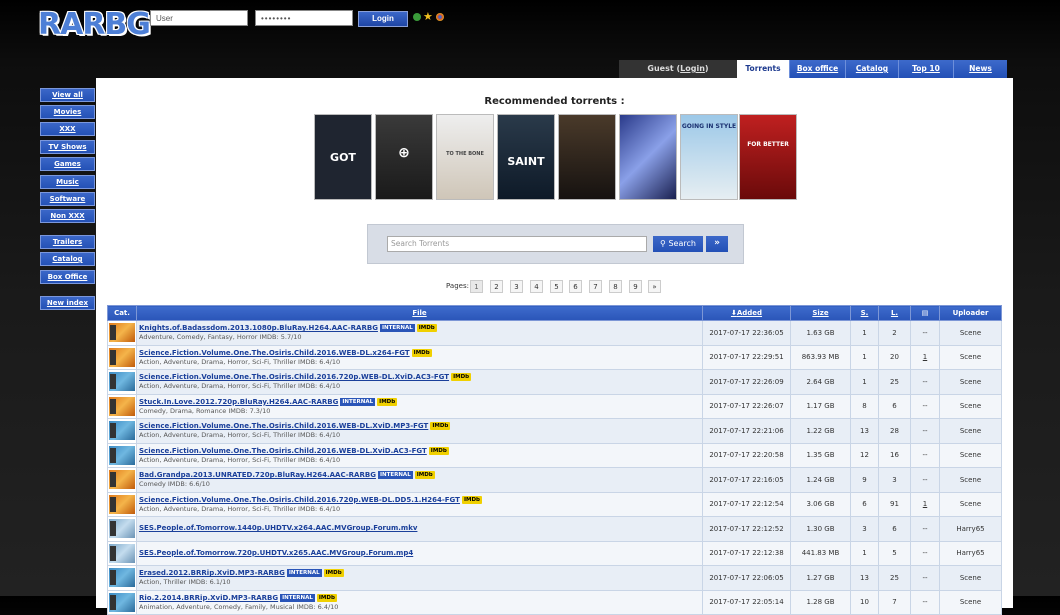 Image resolution: width=1060 pixels, height=615 pixels. What do you see at coordinates (871, 69) in the screenshot?
I see `tab-catalog: Catalog` at bounding box center [871, 69].